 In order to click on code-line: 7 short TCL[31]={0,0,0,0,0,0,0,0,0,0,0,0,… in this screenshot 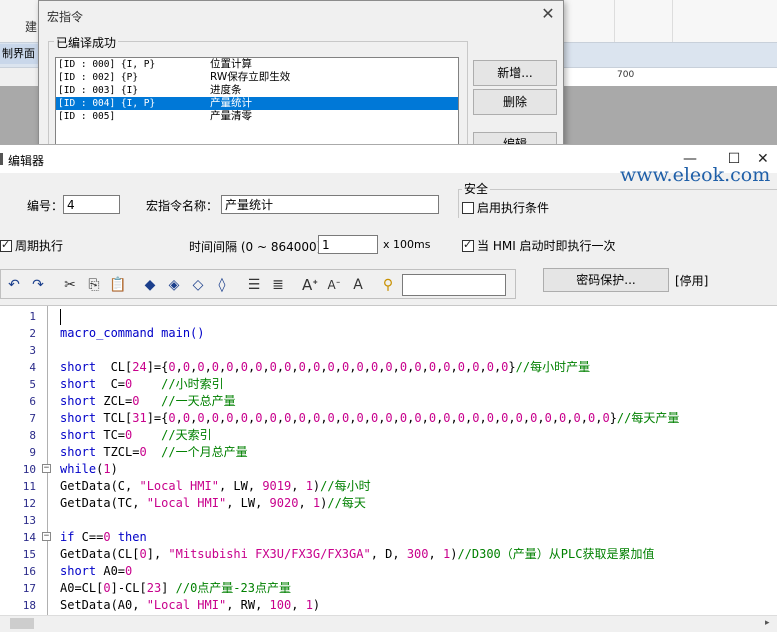, I will do `click(388, 418)`.